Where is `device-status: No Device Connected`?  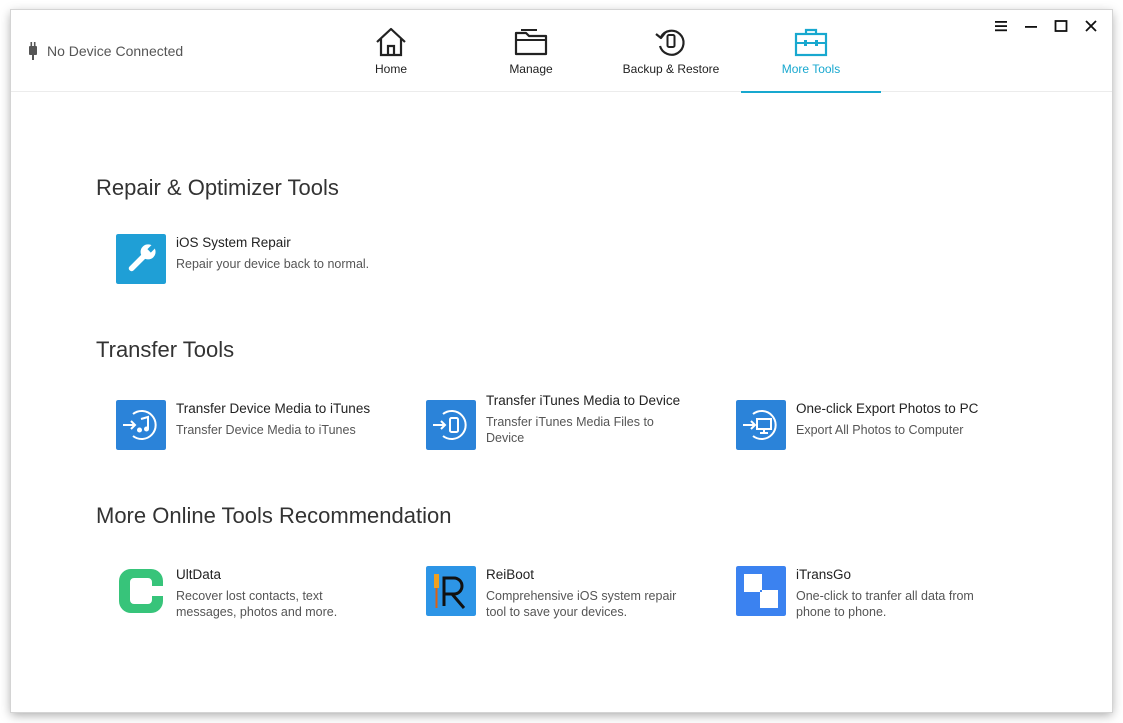
device-status: No Device Connected is located at coordinates (105, 51).